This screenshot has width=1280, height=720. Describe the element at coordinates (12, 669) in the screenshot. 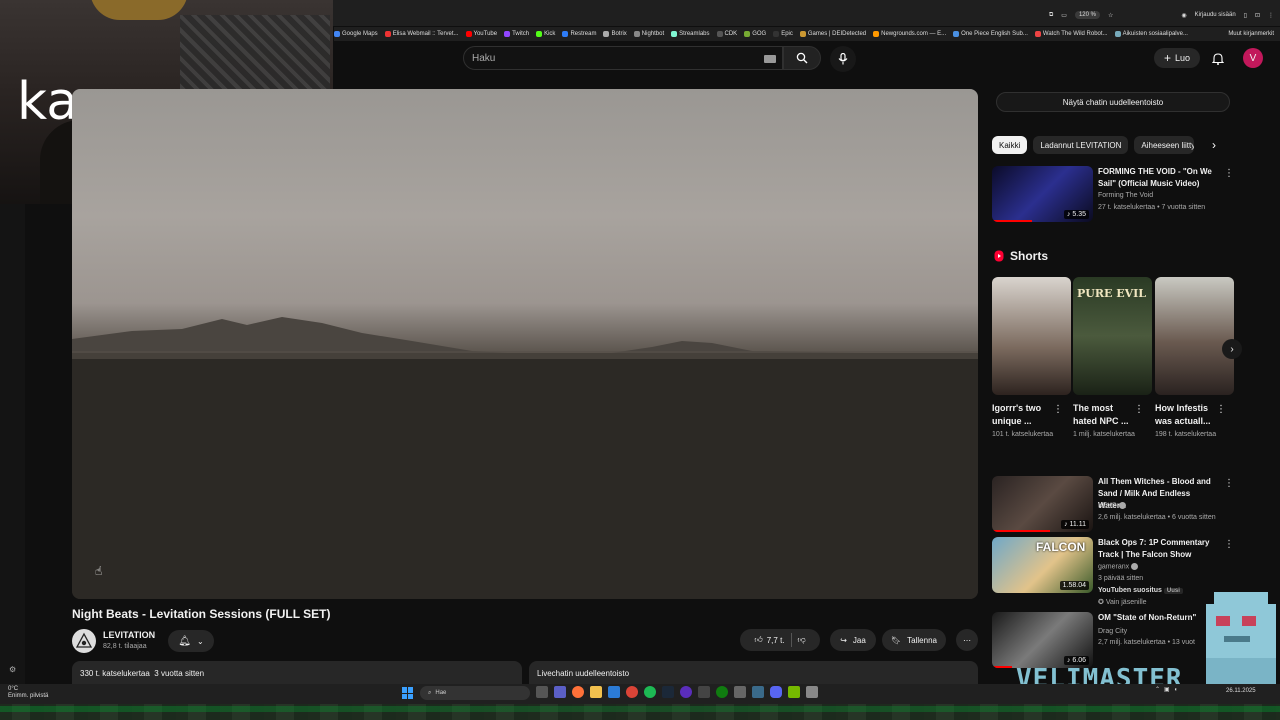

I see `gear-icon: ⚙` at that location.